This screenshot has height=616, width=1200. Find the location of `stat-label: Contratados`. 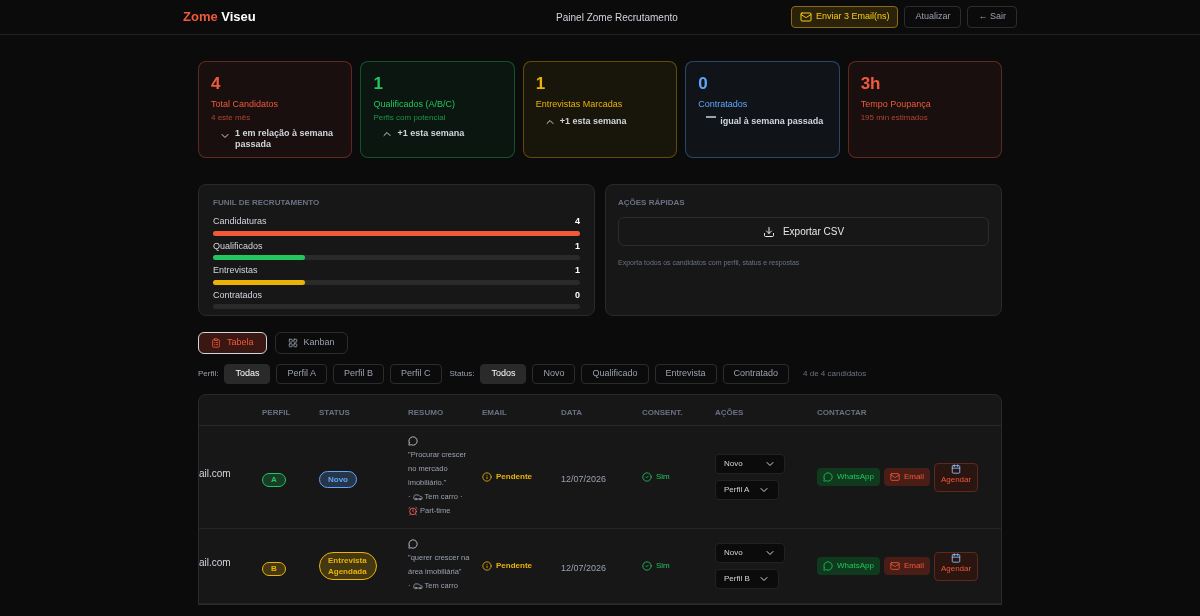

stat-label: Contratados is located at coordinates (723, 104).